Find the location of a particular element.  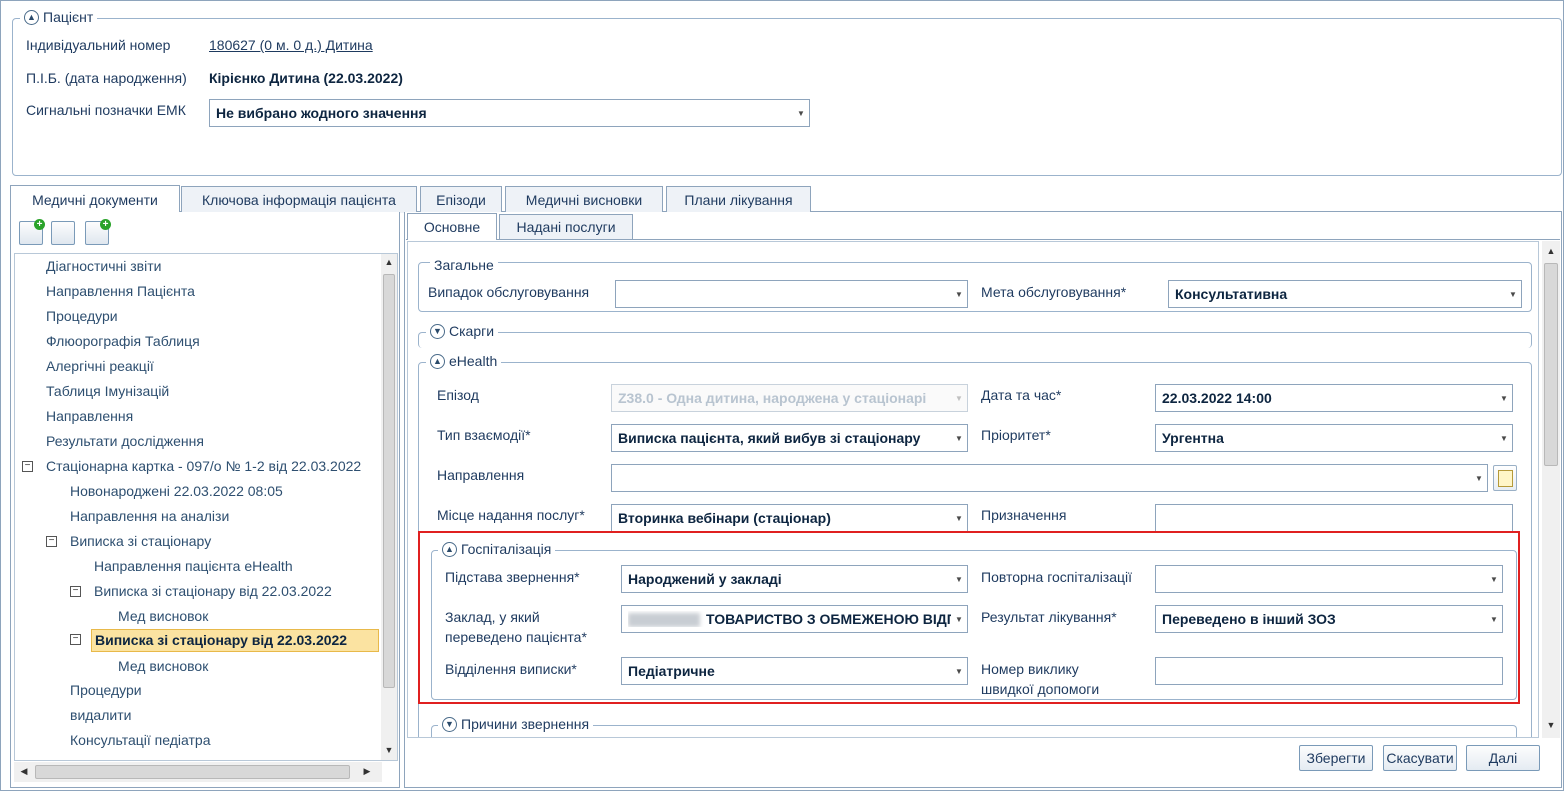

tab-label: Медичні документи is located at coordinates (95, 199).